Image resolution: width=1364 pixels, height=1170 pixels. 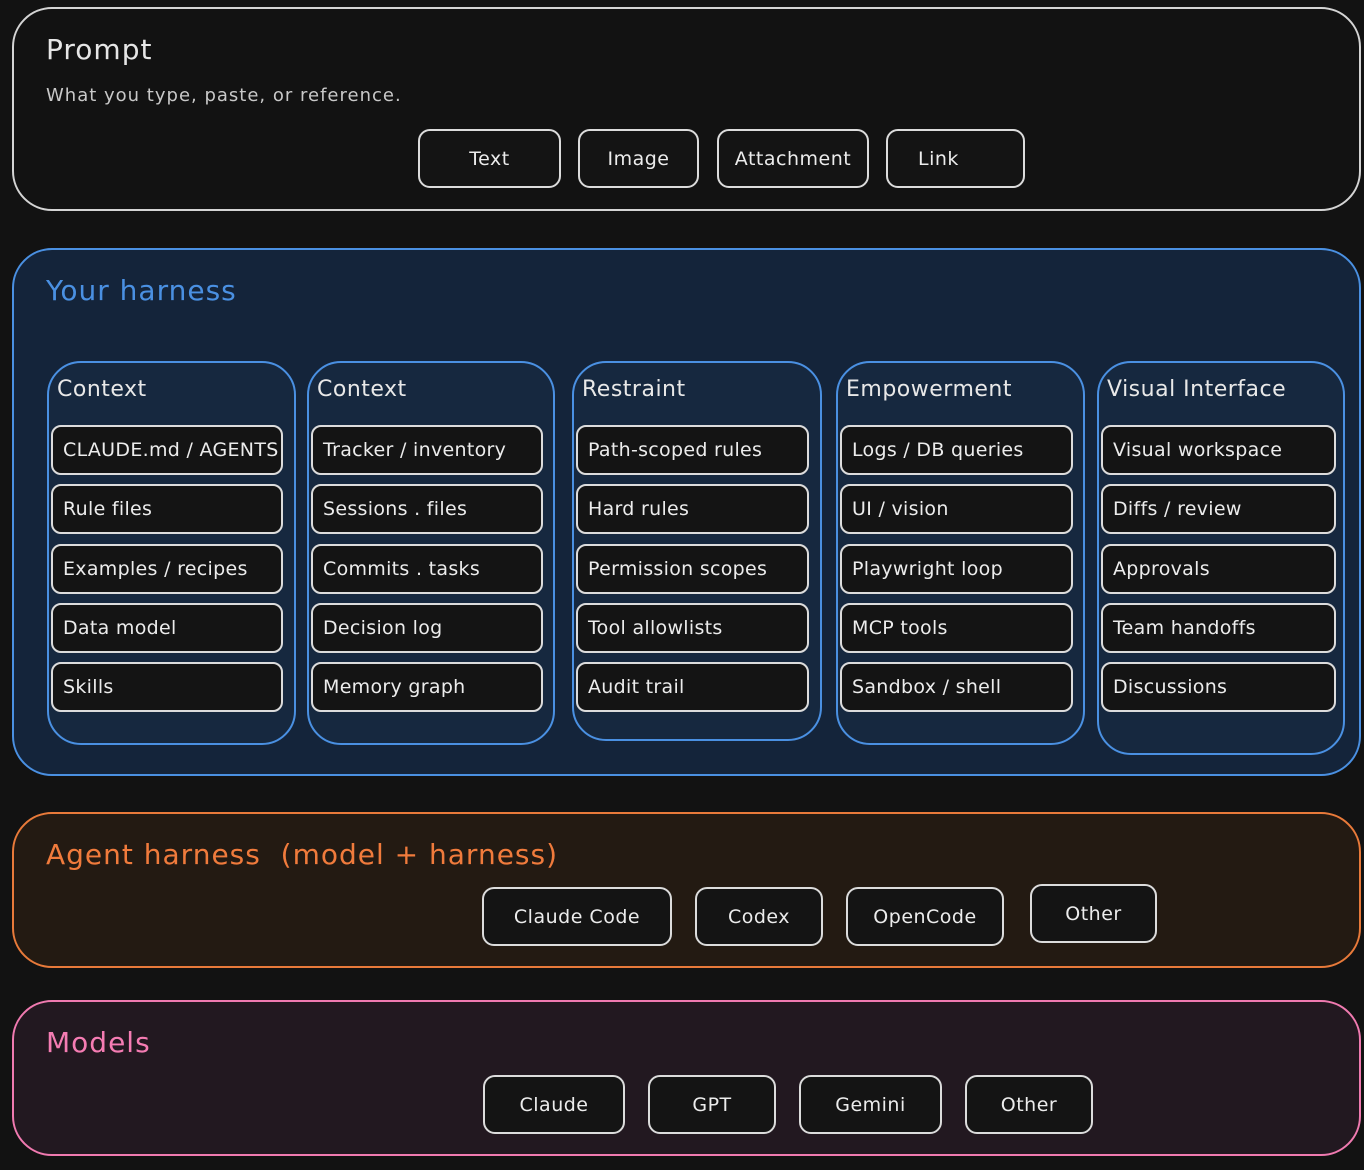 I want to click on agent-chip-codex: Codex, so click(x=759, y=916).